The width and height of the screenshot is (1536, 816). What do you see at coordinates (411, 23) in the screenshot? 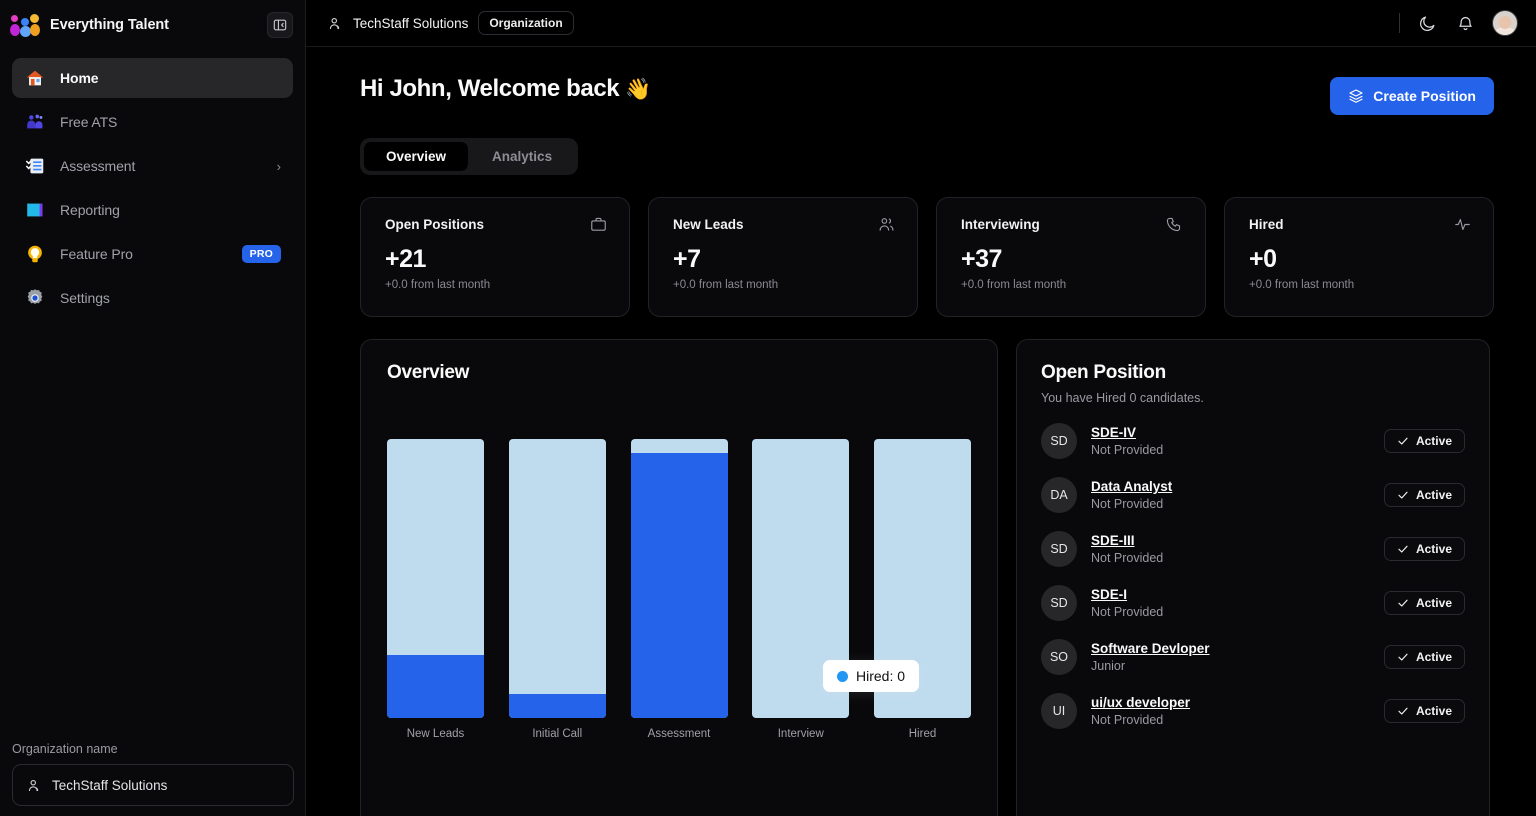
I see `topbar-org-name: TechStaff Solutions` at bounding box center [411, 23].